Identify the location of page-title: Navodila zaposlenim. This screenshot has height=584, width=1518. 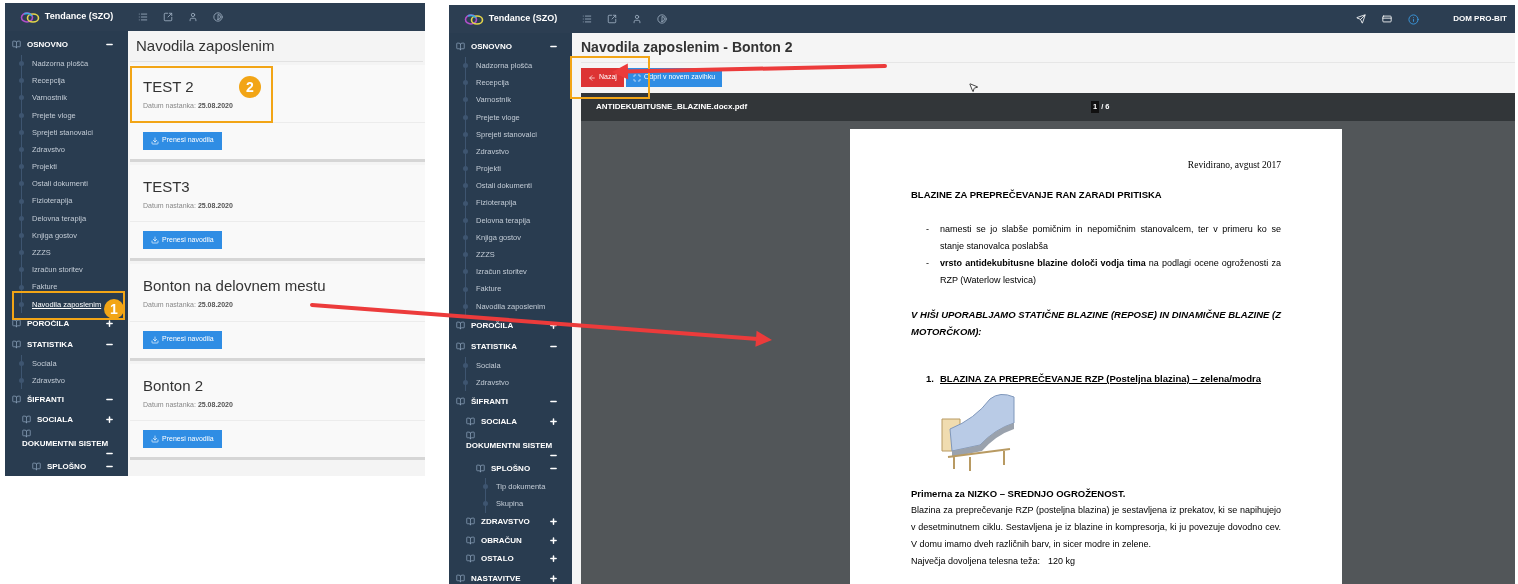
(205, 45).